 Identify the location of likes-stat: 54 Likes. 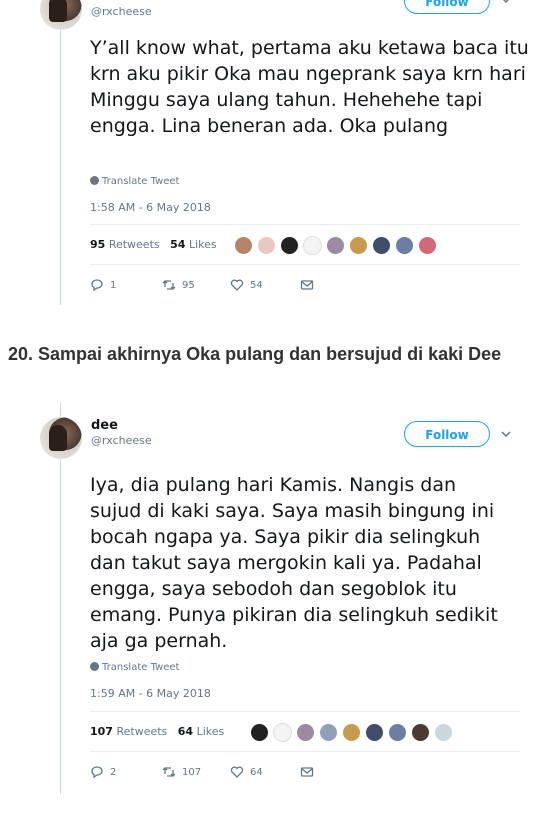
(193, 244).